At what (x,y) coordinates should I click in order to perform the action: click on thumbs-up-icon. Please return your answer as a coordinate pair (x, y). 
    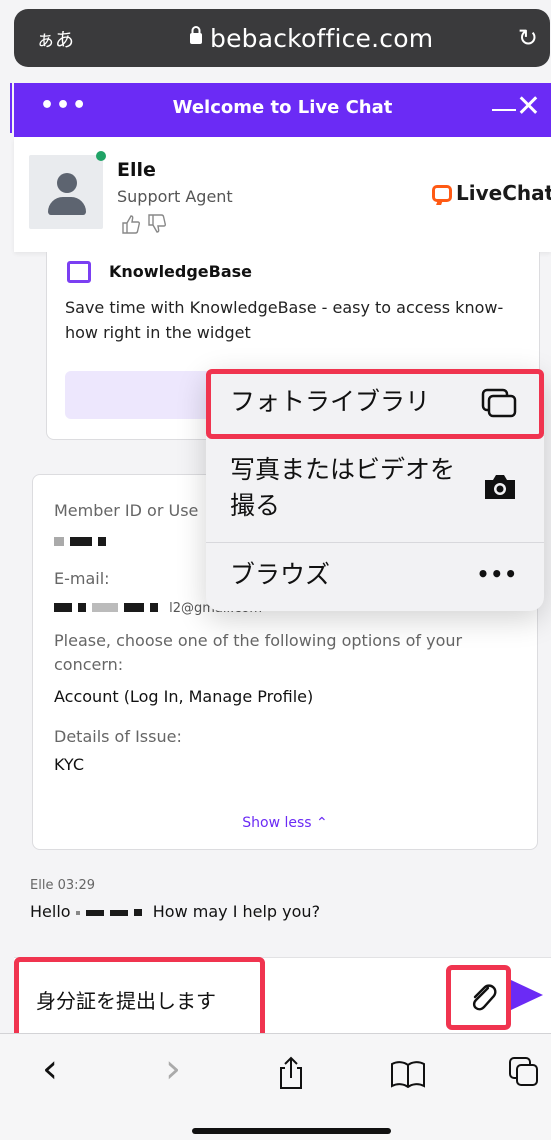
    Looking at the image, I should click on (131, 224).